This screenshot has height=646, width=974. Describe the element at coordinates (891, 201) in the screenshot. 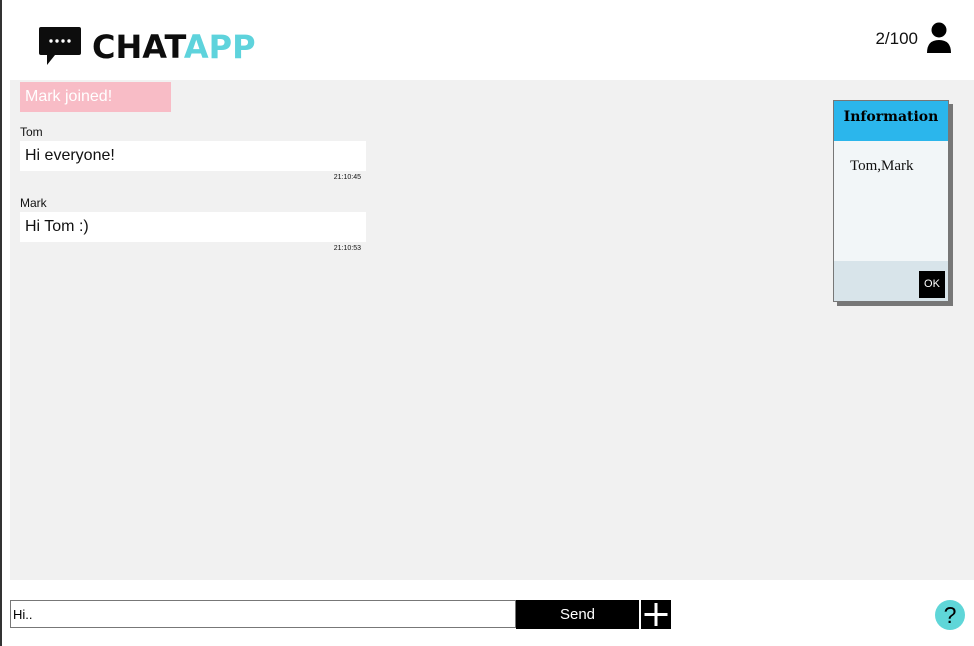

I see `information-dialog: Information Tom,Mark OK` at that location.